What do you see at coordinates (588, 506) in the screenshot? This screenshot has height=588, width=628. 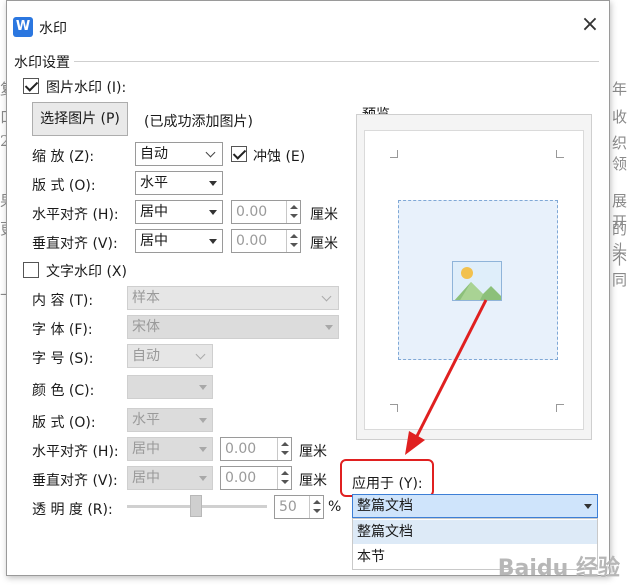 I see `caret-down-icon` at bounding box center [588, 506].